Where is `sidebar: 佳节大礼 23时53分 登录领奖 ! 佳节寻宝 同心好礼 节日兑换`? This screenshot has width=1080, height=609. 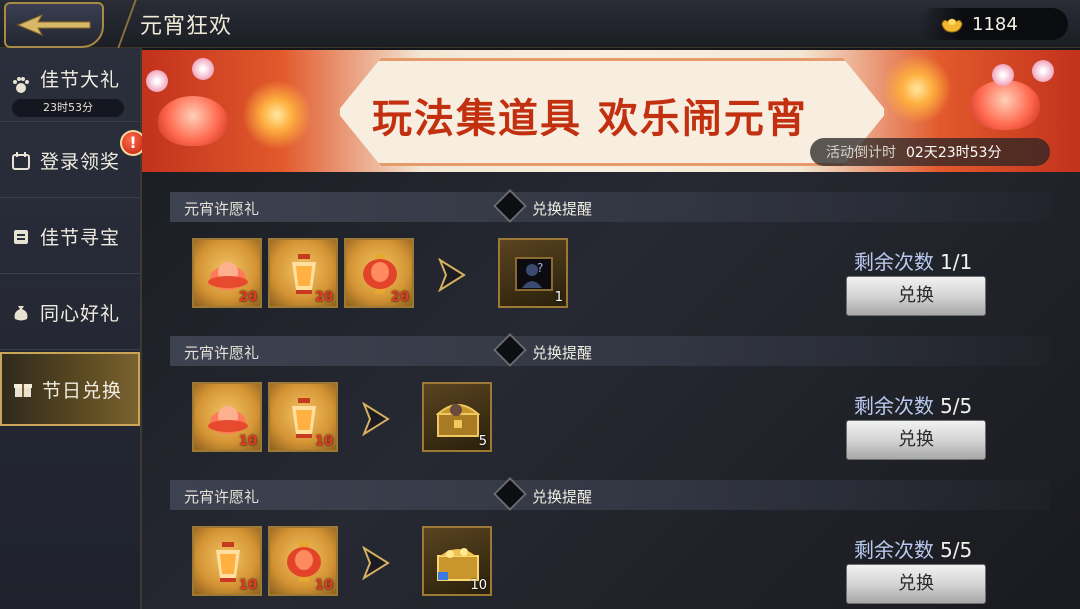 sidebar: 佳节大礼 23时53分 登录领奖 ! 佳节寻宝 同心好礼 节日兑换 is located at coordinates (73, 328).